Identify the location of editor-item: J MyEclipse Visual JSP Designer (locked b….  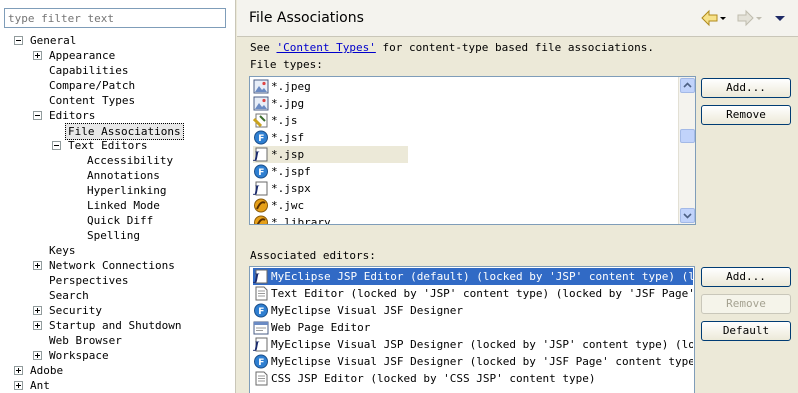
(473, 344).